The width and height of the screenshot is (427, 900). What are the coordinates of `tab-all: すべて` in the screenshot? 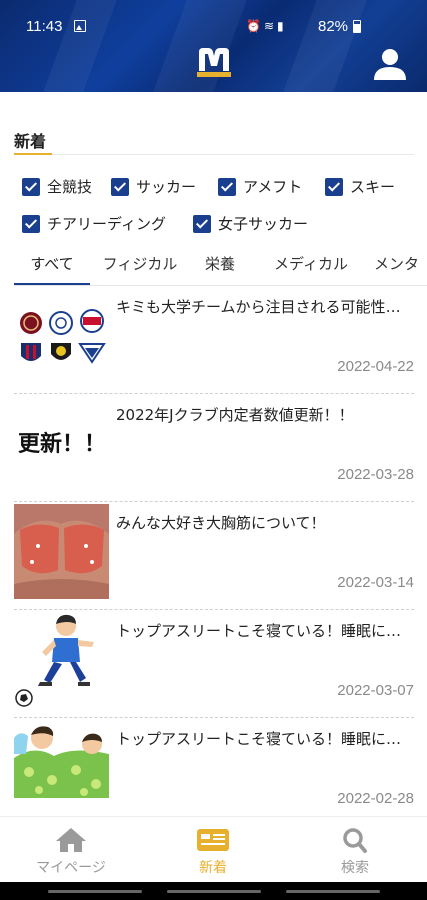 It's located at (52, 264).